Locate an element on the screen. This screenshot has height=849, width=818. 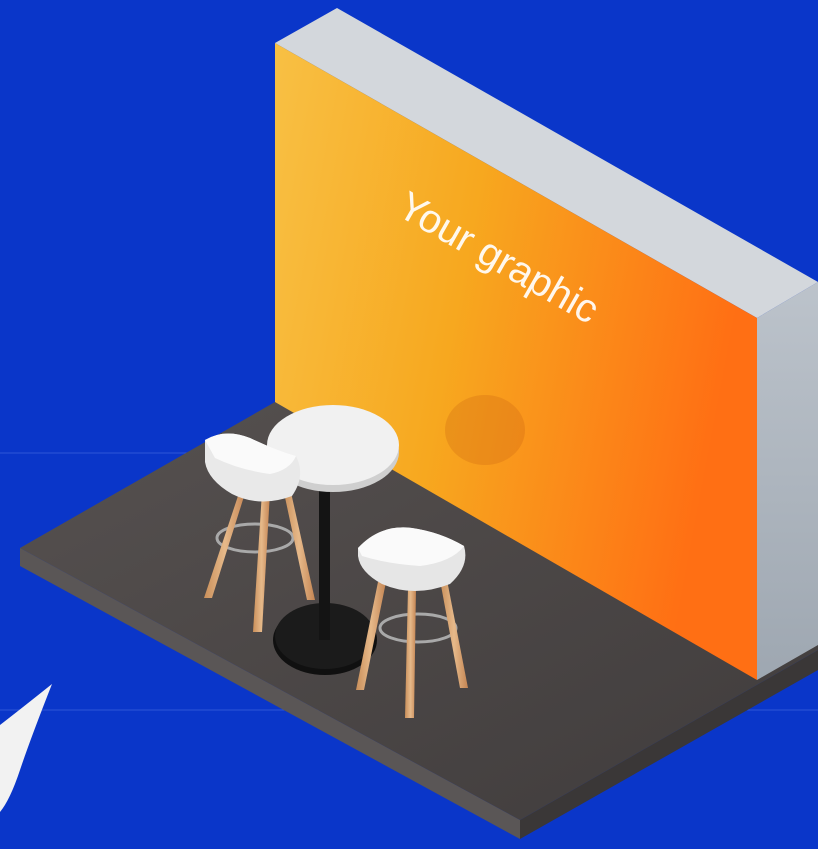
decorative-white-shape is located at coordinates (26, 748).